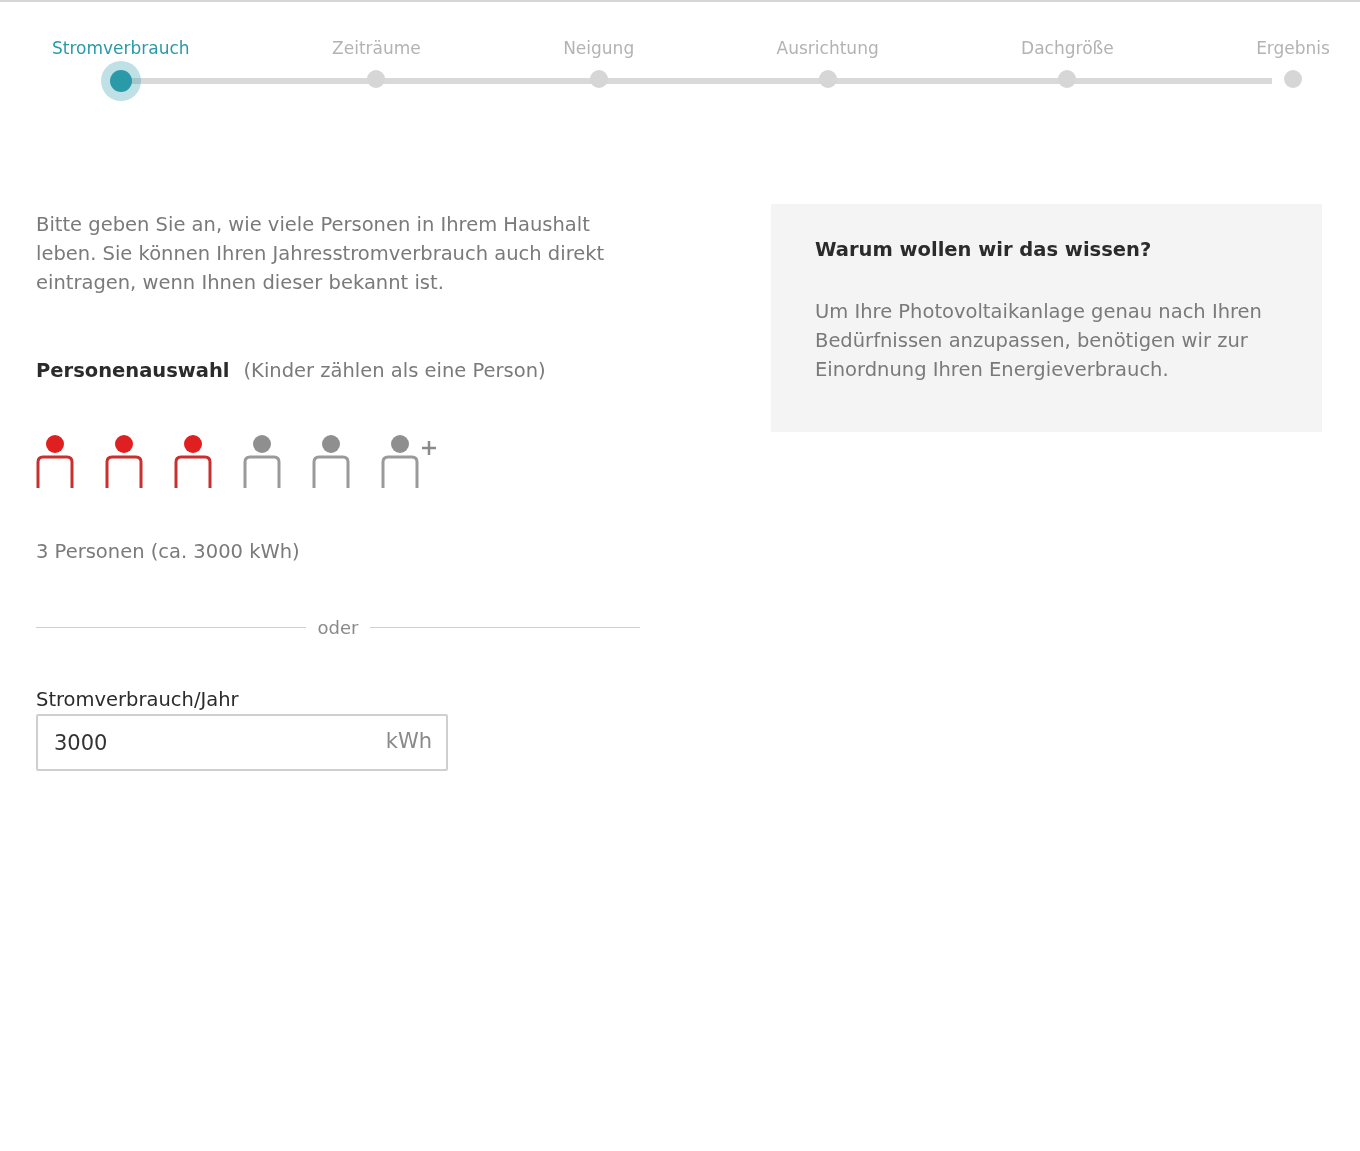  Describe the element at coordinates (121, 70) in the screenshot. I see `step-tab: Stromverbrauch` at that location.